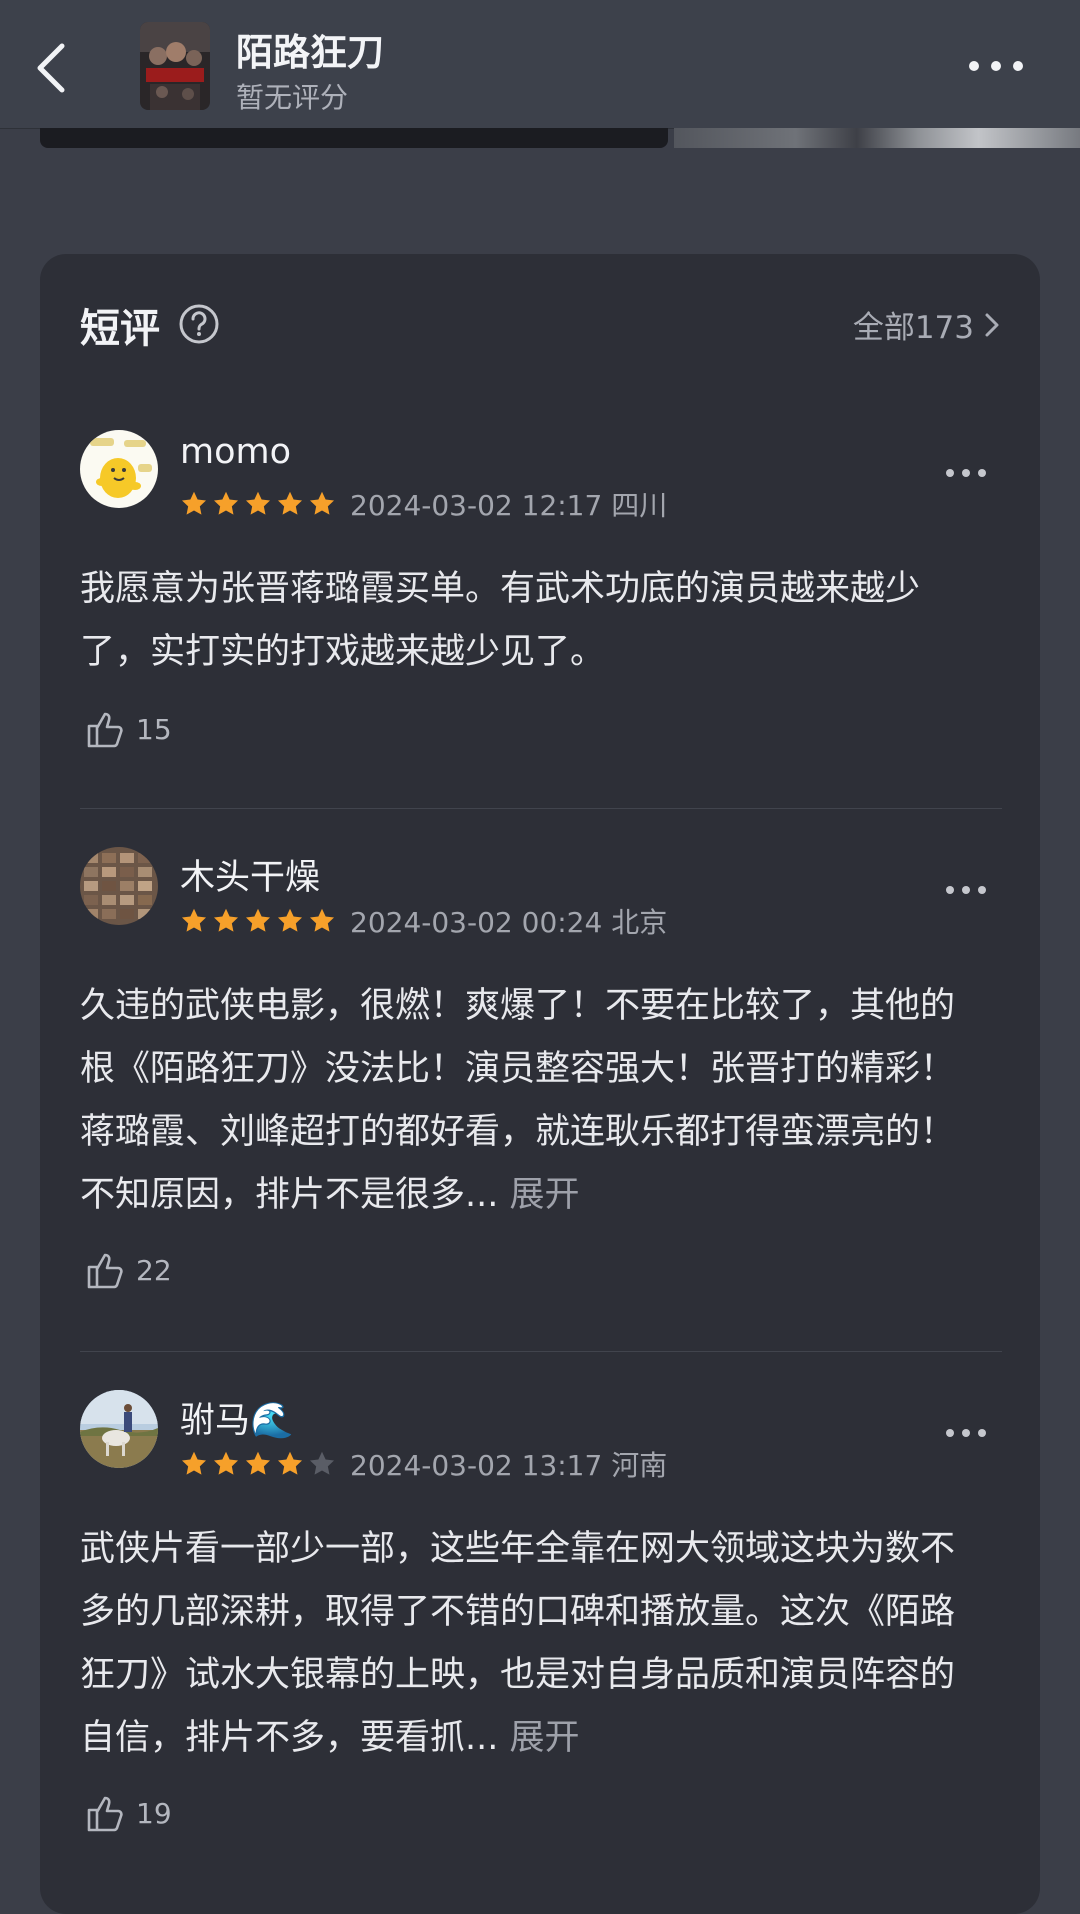  I want to click on like-count: 15, so click(154, 729).